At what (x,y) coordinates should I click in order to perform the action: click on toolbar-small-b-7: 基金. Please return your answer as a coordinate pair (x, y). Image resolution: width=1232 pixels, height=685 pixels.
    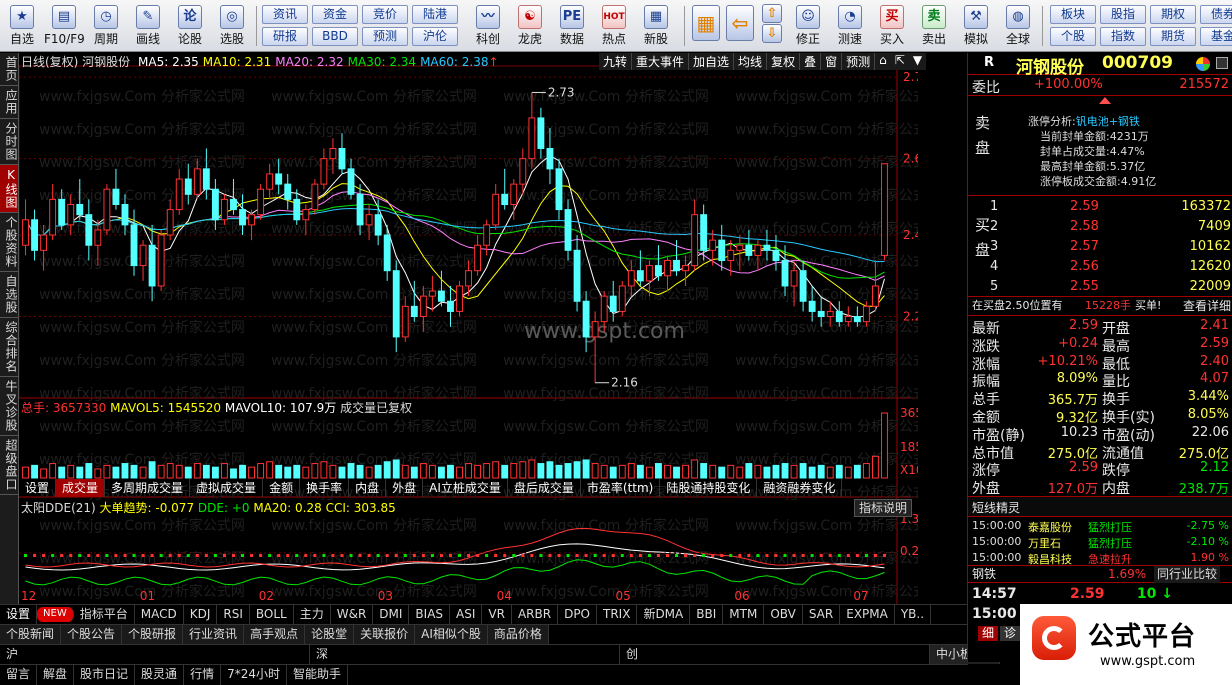
    Looking at the image, I should click on (1216, 36).